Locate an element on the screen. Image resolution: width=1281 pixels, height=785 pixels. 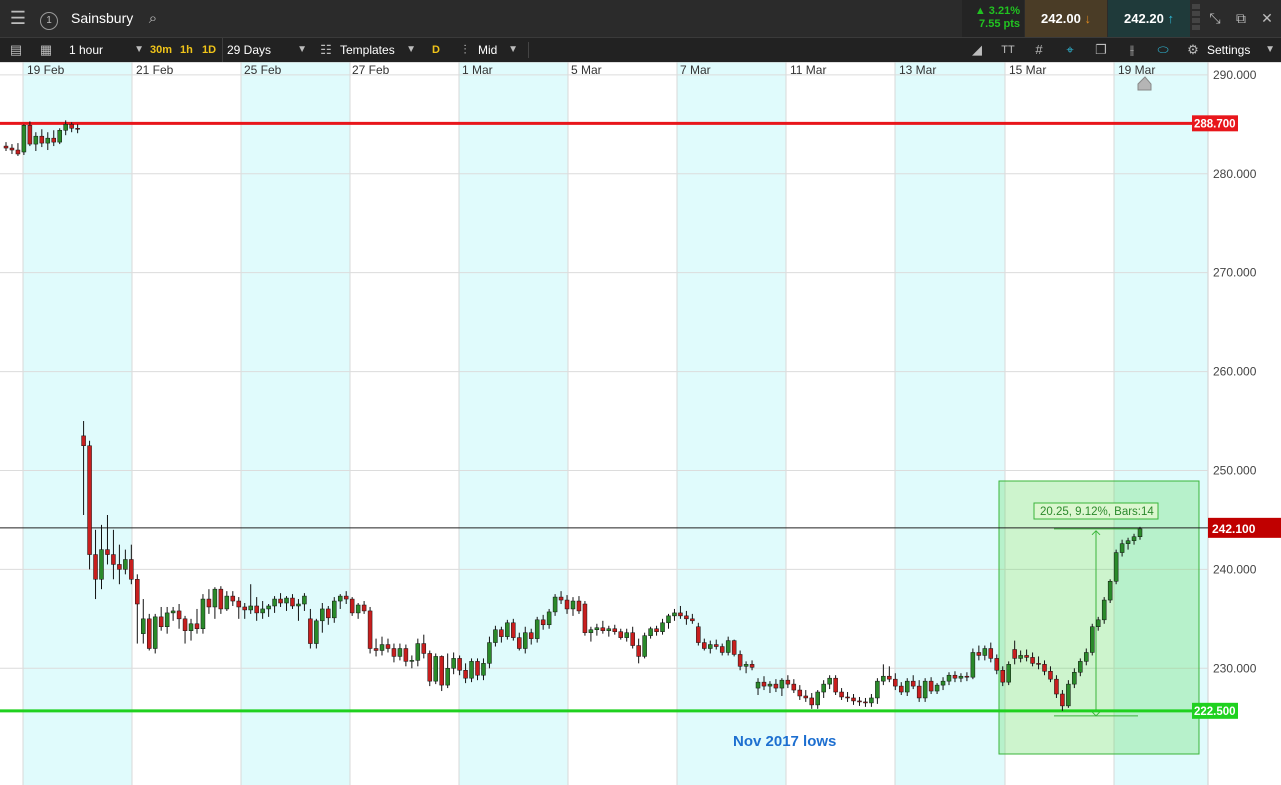
quick-1h-button: 1h is located at coordinates (186, 50).